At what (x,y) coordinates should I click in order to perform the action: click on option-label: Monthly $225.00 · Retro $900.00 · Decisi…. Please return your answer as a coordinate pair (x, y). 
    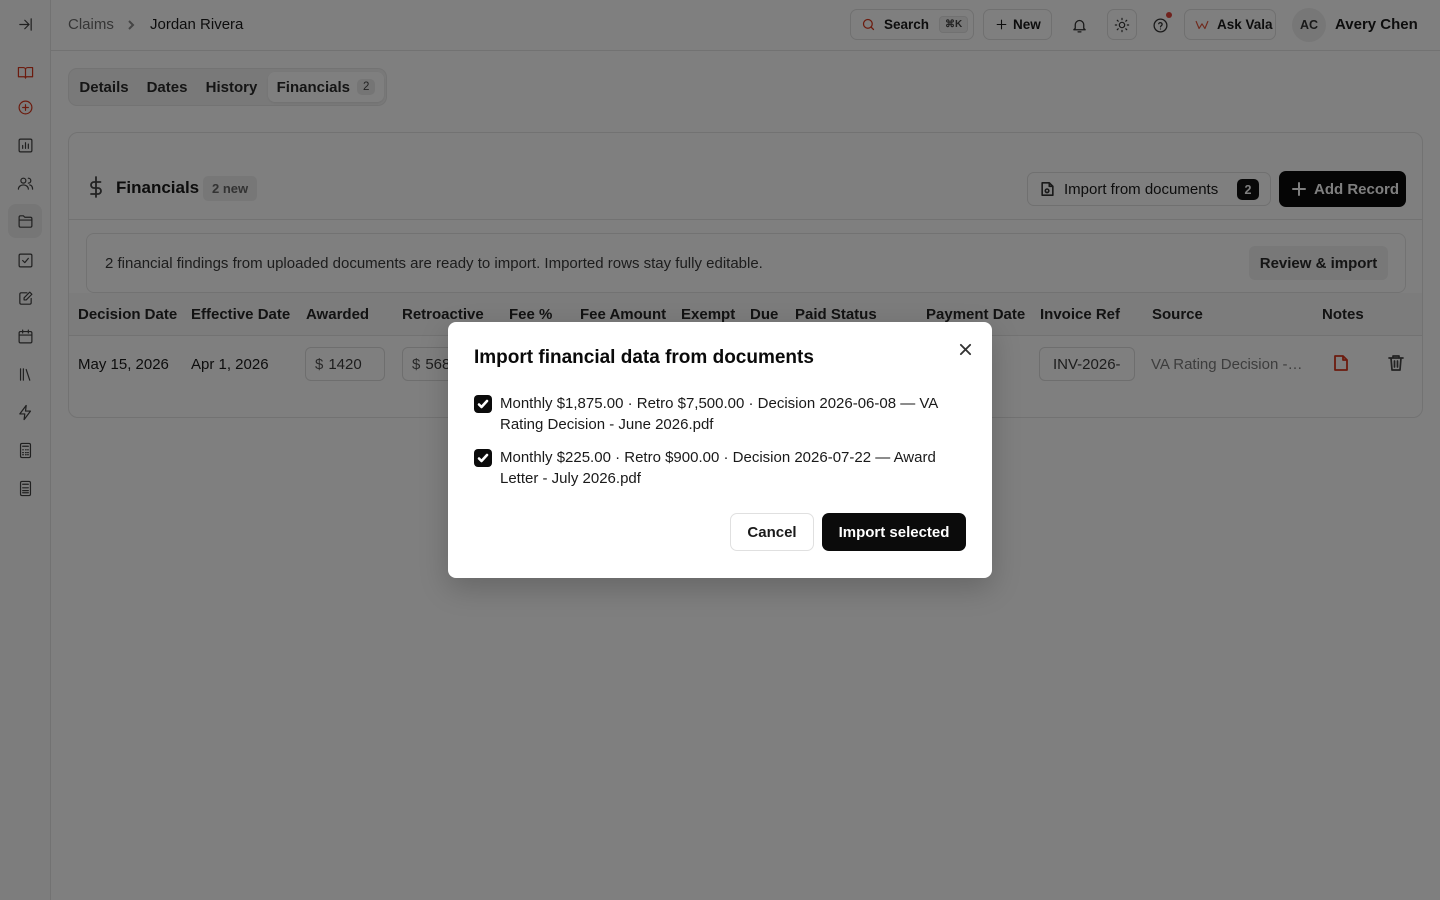
    Looking at the image, I should click on (728, 468).